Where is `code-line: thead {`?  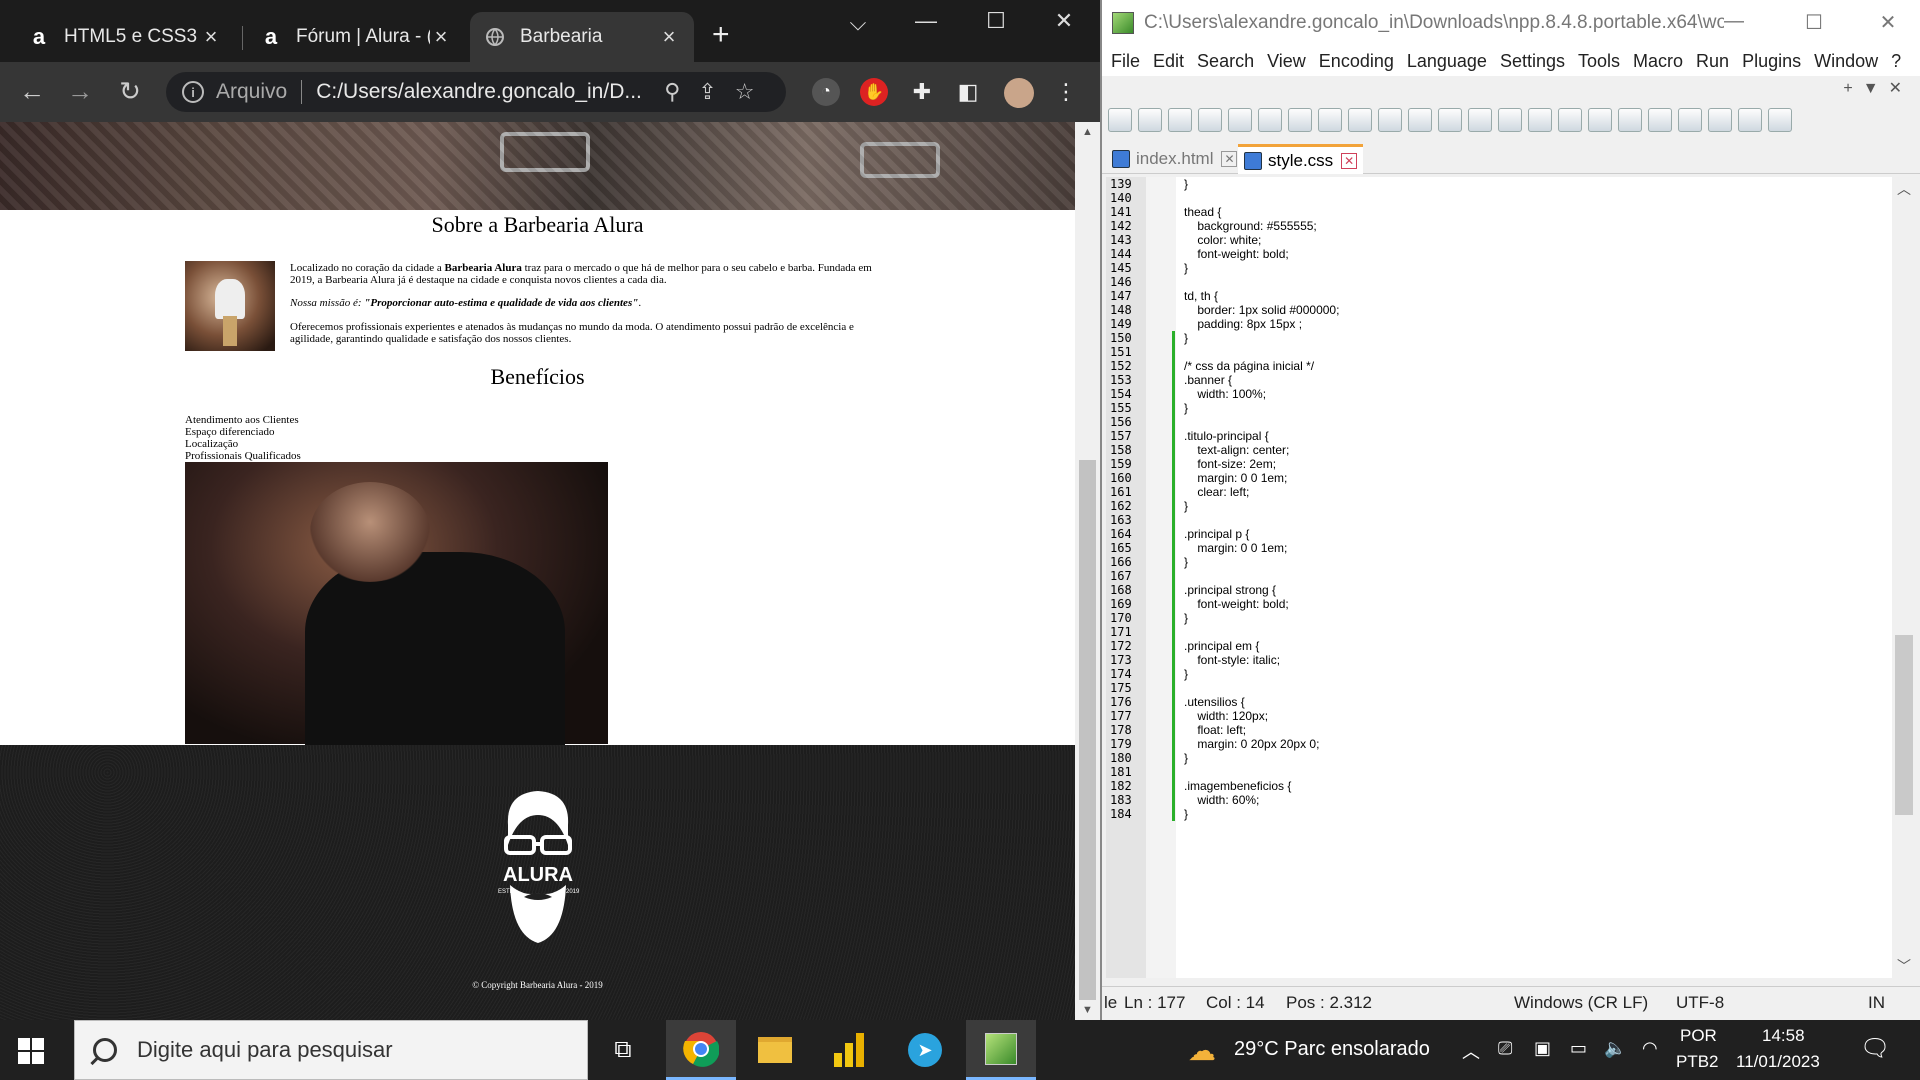 code-line: thead { is located at coordinates (1261, 212).